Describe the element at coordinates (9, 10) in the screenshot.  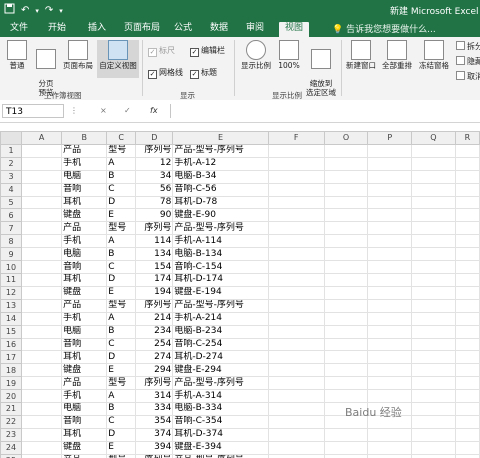
I see `save-icon` at that location.